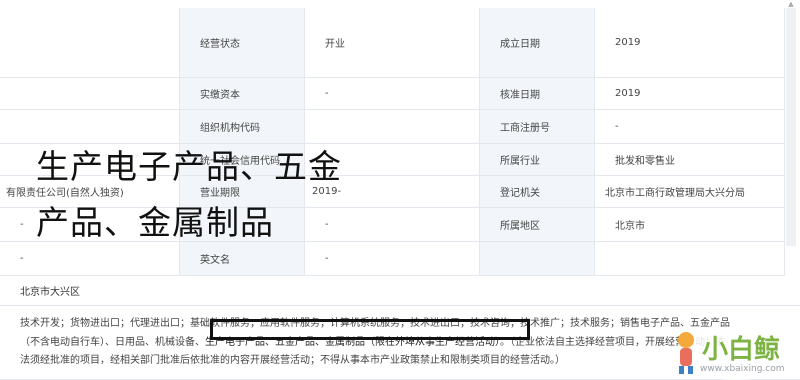 This screenshot has width=800, height=380. Describe the element at coordinates (242, 94) in the screenshot. I see `label-paid-capital: 实缴资本` at that location.